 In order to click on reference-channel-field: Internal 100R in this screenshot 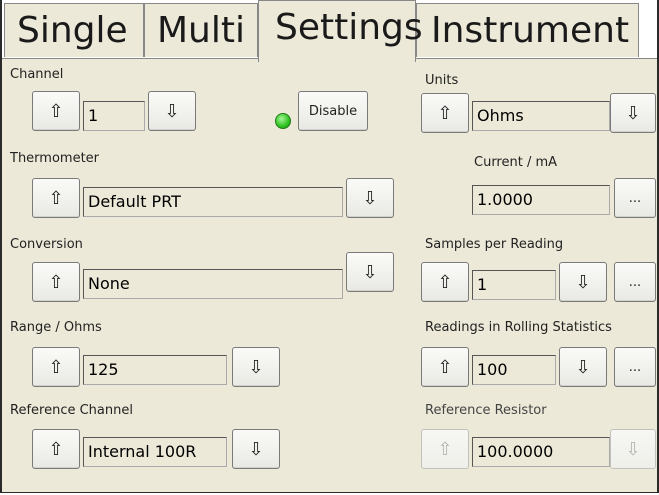, I will do `click(155, 452)`.